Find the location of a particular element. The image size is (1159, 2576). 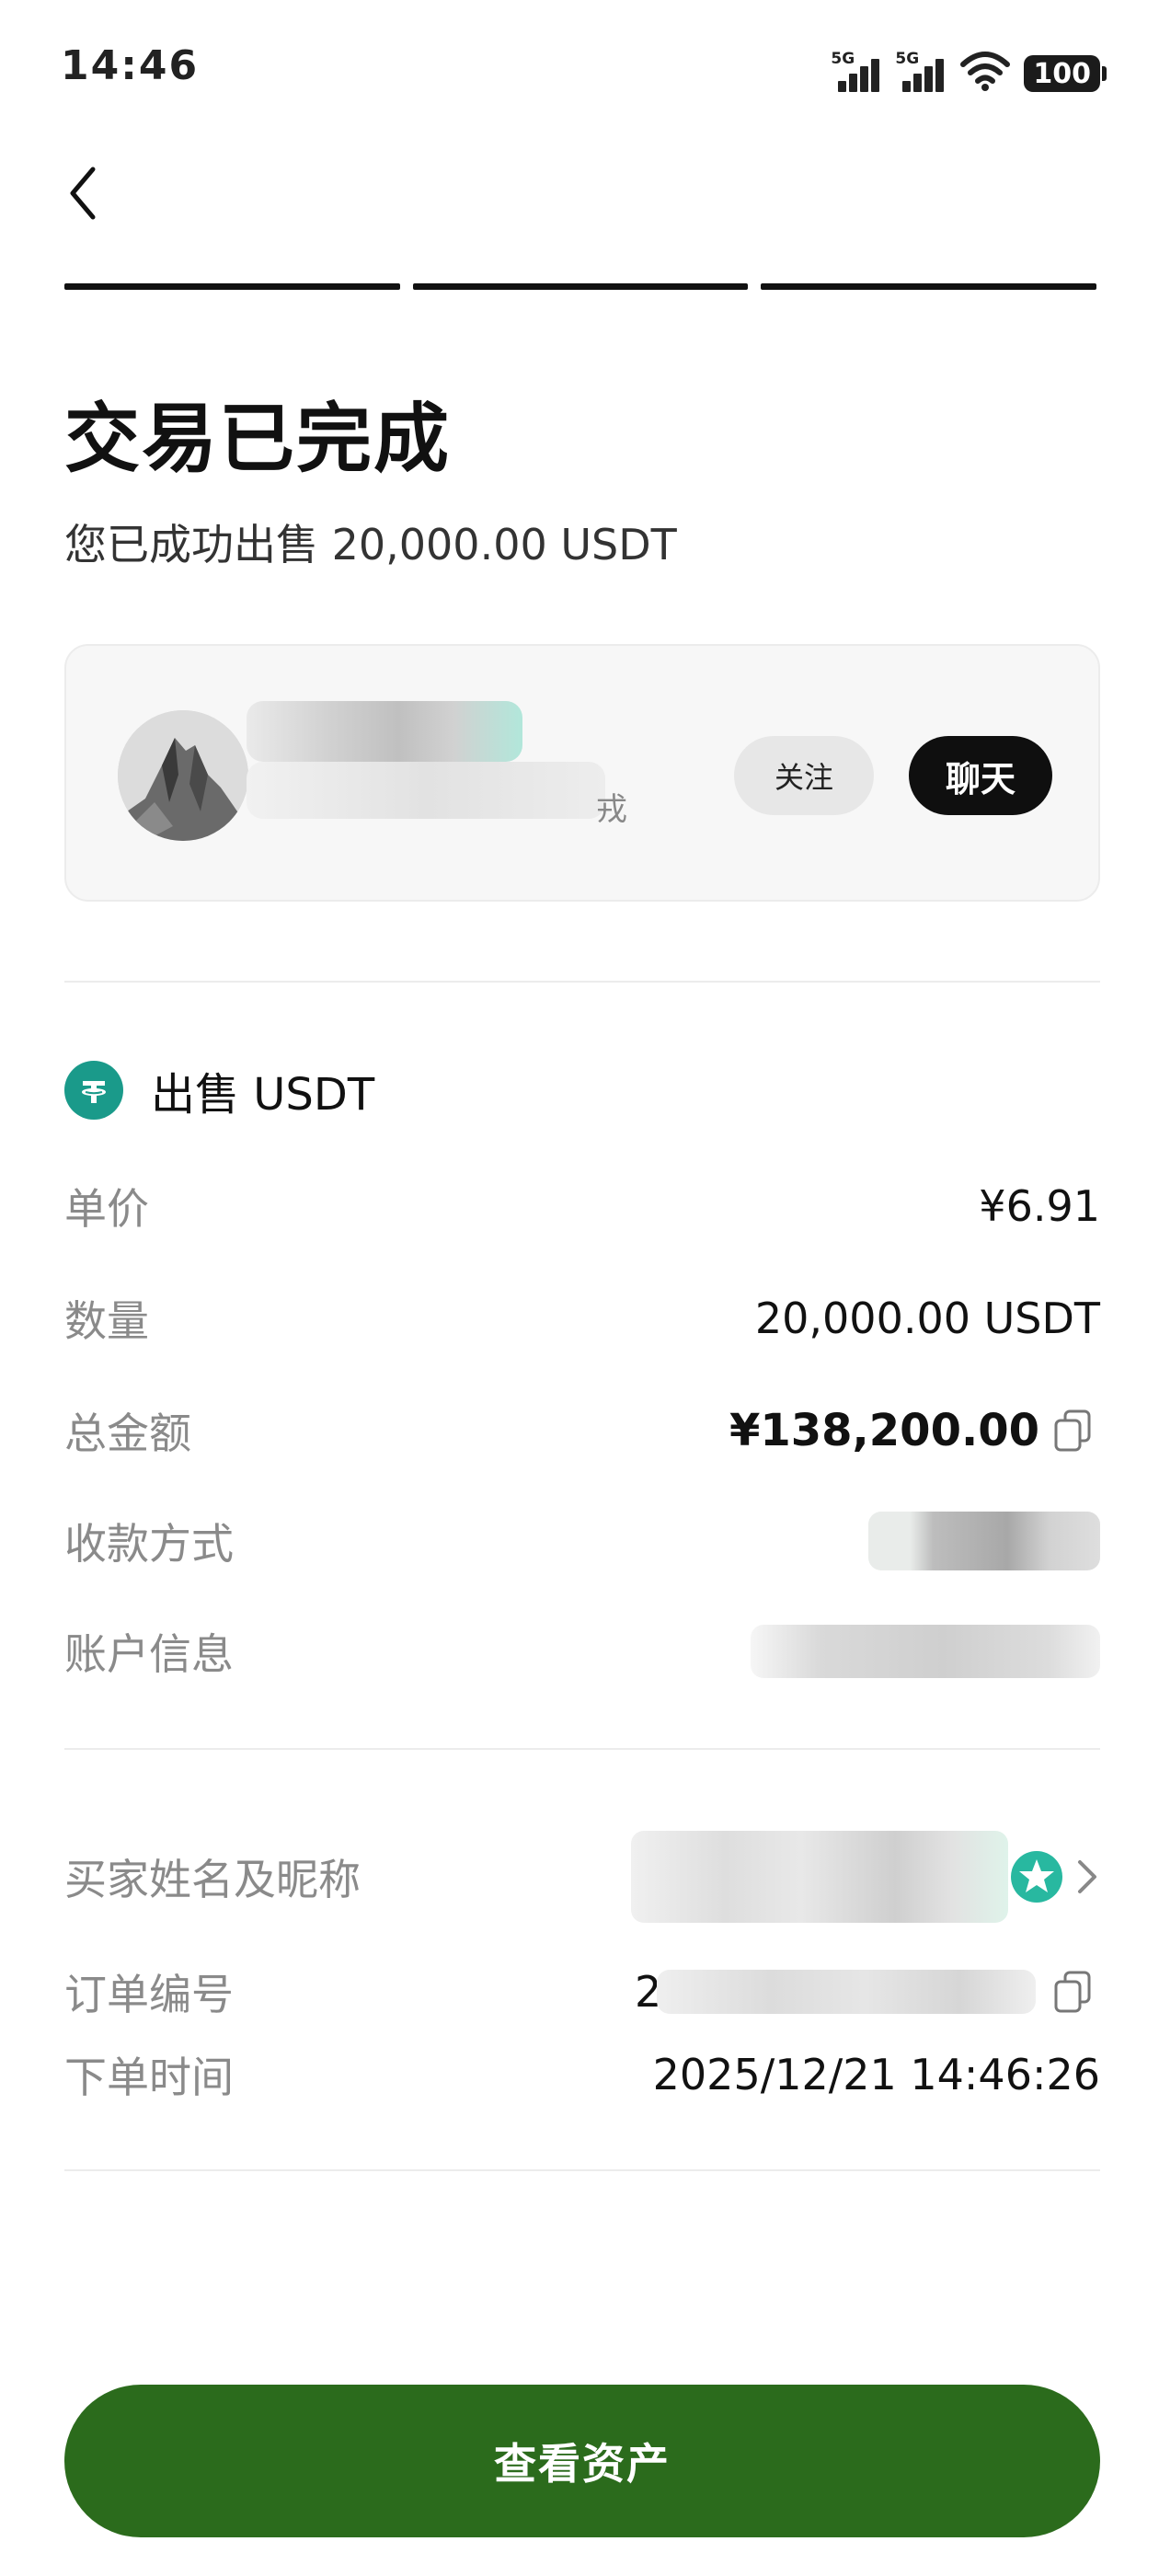

chevron-right-icon is located at coordinates (1087, 1877).